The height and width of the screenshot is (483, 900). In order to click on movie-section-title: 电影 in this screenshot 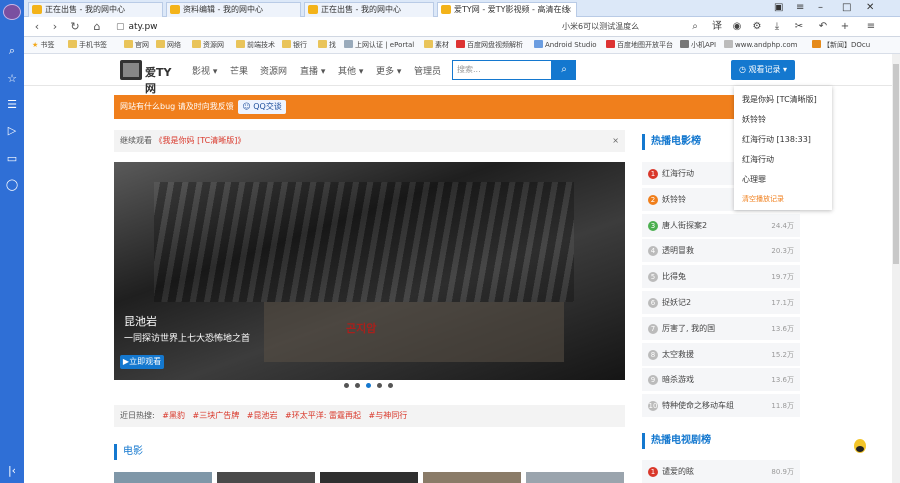, I will do `click(369, 452)`.